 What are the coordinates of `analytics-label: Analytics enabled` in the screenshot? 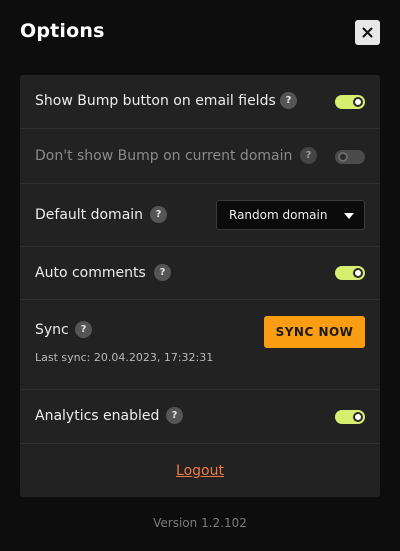 It's located at (97, 416).